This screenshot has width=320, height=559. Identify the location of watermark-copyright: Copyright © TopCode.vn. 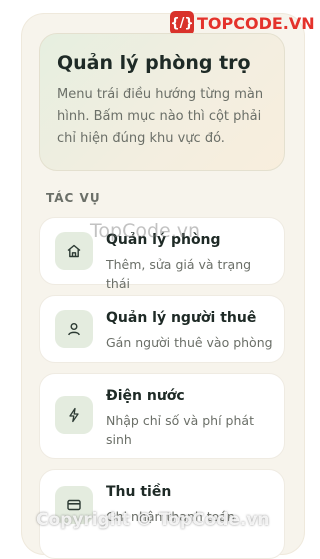
(153, 520).